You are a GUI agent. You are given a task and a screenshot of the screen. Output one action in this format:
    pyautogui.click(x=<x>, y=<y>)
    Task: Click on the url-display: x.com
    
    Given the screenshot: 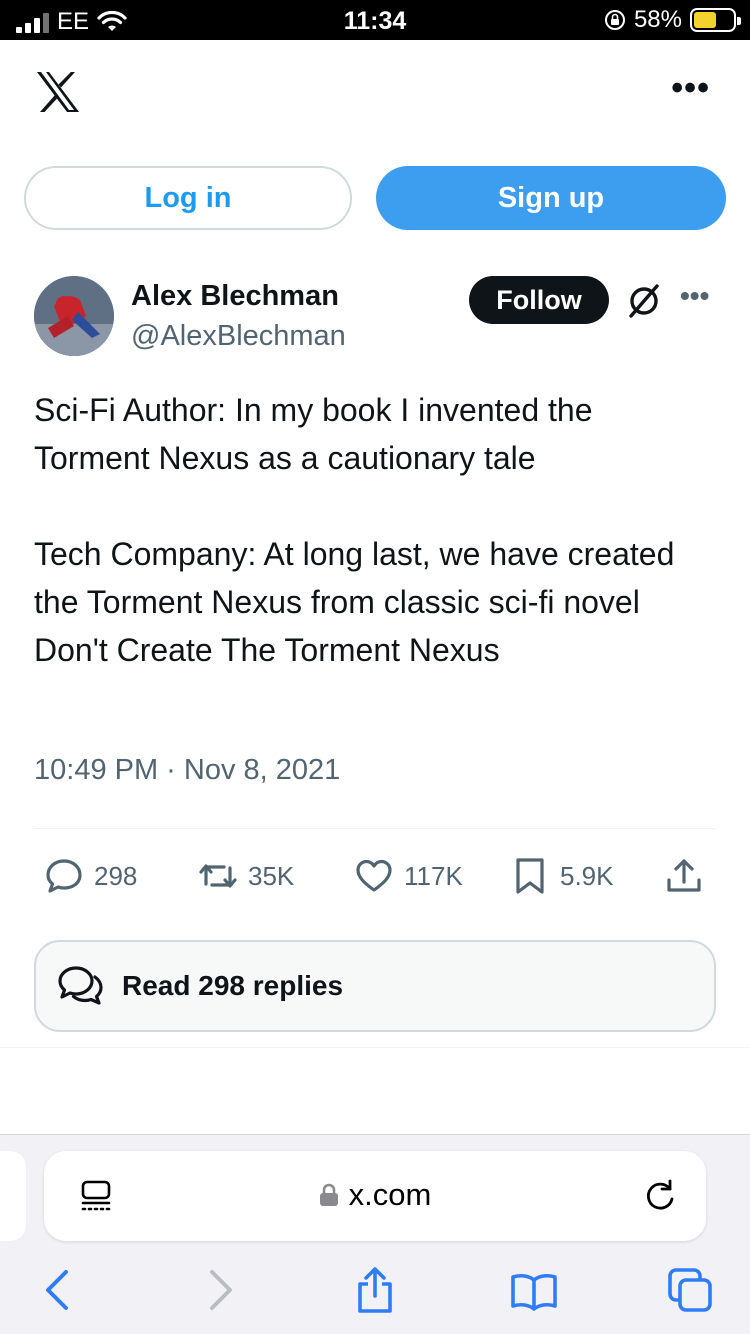 What is the action you would take?
    pyautogui.click(x=375, y=1195)
    